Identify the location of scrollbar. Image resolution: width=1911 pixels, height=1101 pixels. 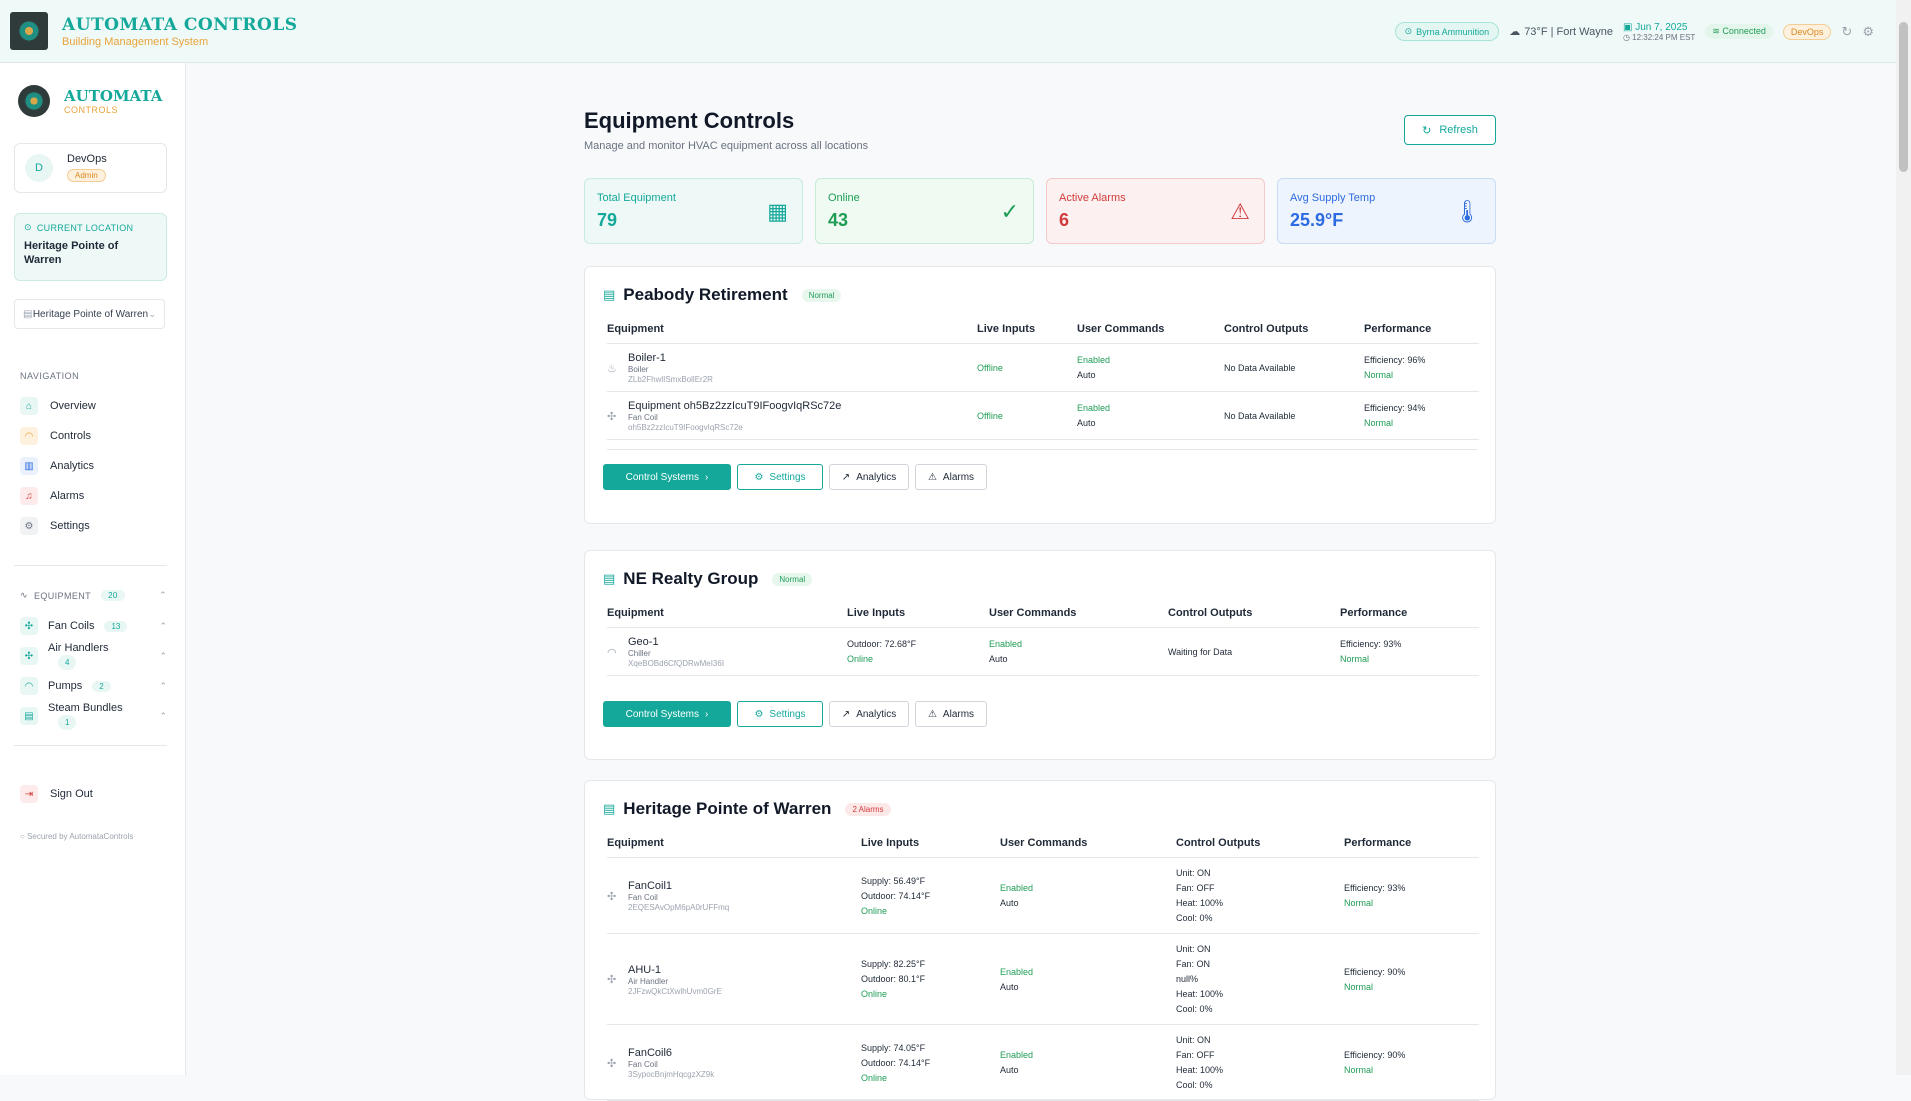
(1903, 537).